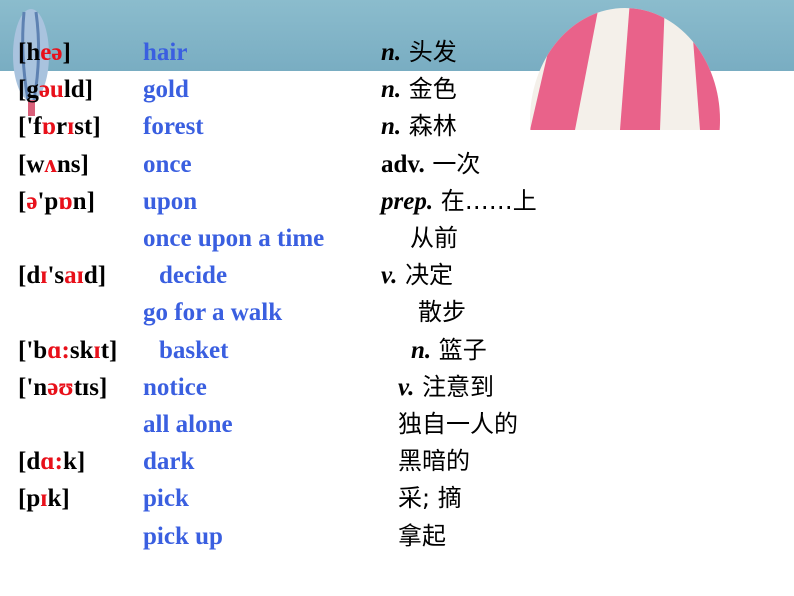 Image resolution: width=794 pixels, height=596 pixels. What do you see at coordinates (456, 163) in the screenshot?
I see `meaning-text: 一次` at bounding box center [456, 163].